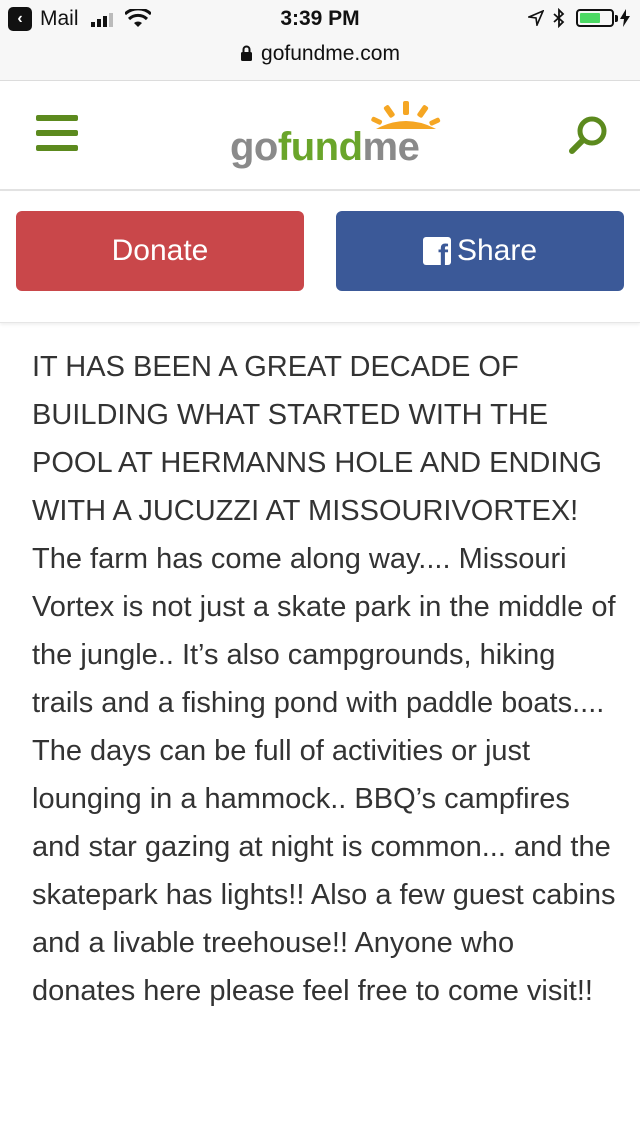 Image resolution: width=640 pixels, height=1136 pixels. Describe the element at coordinates (320, 40) in the screenshot. I see `ios-status-bar: ‹ Mail 3:39 PM gofundme.com` at that location.